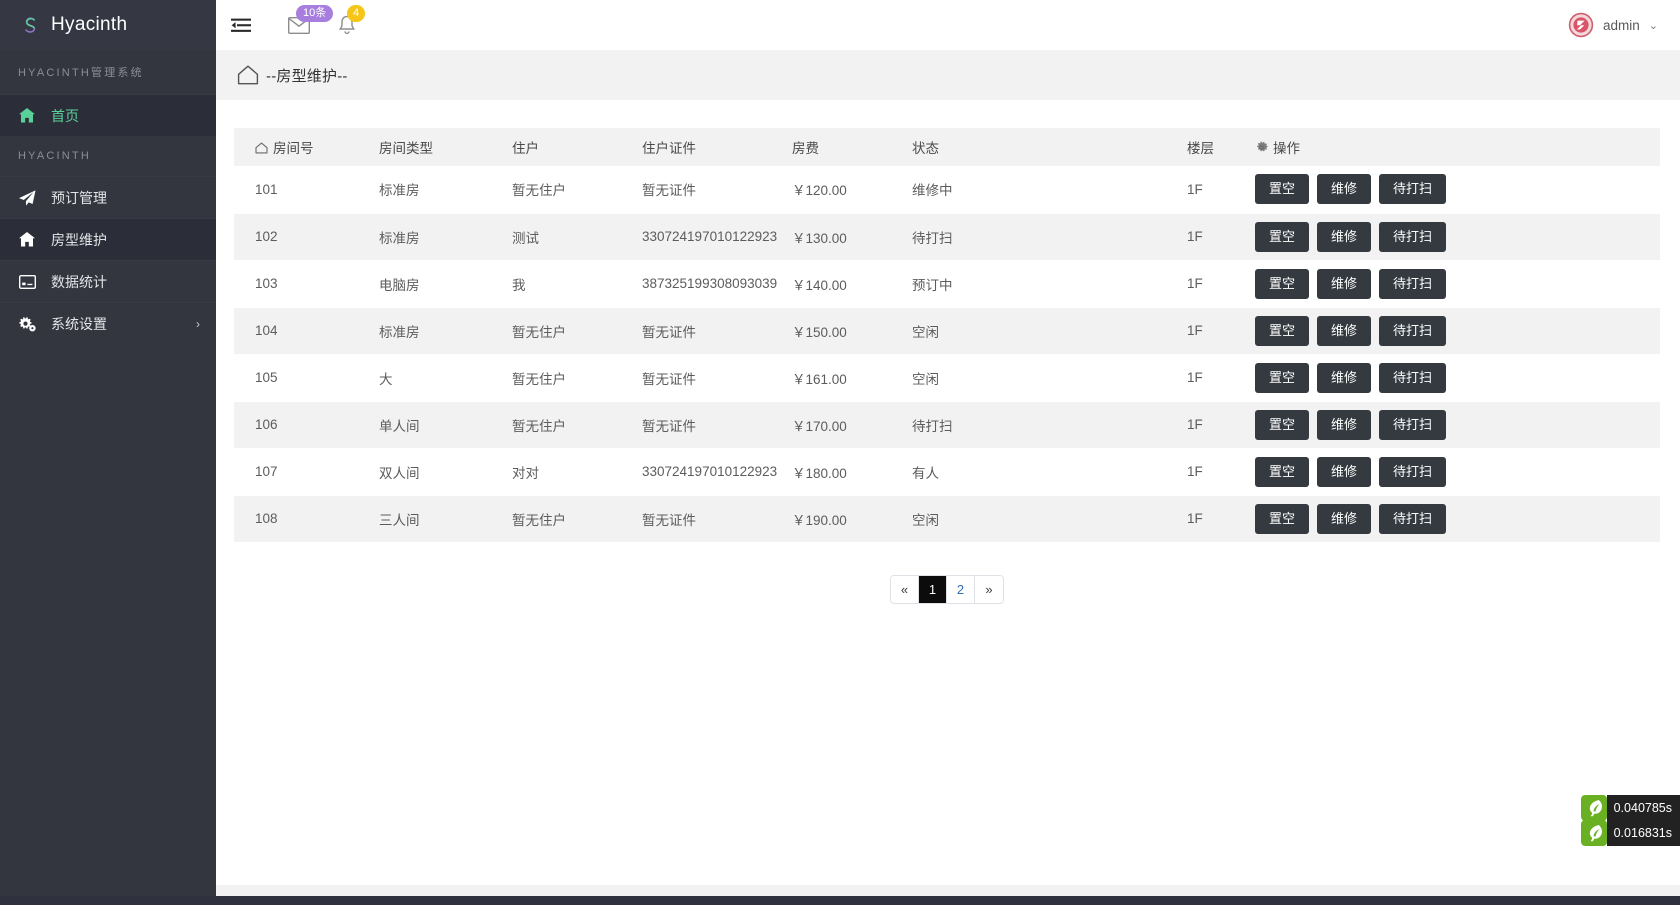  What do you see at coordinates (348, 23) in the screenshot?
I see `notification-button: 4` at bounding box center [348, 23].